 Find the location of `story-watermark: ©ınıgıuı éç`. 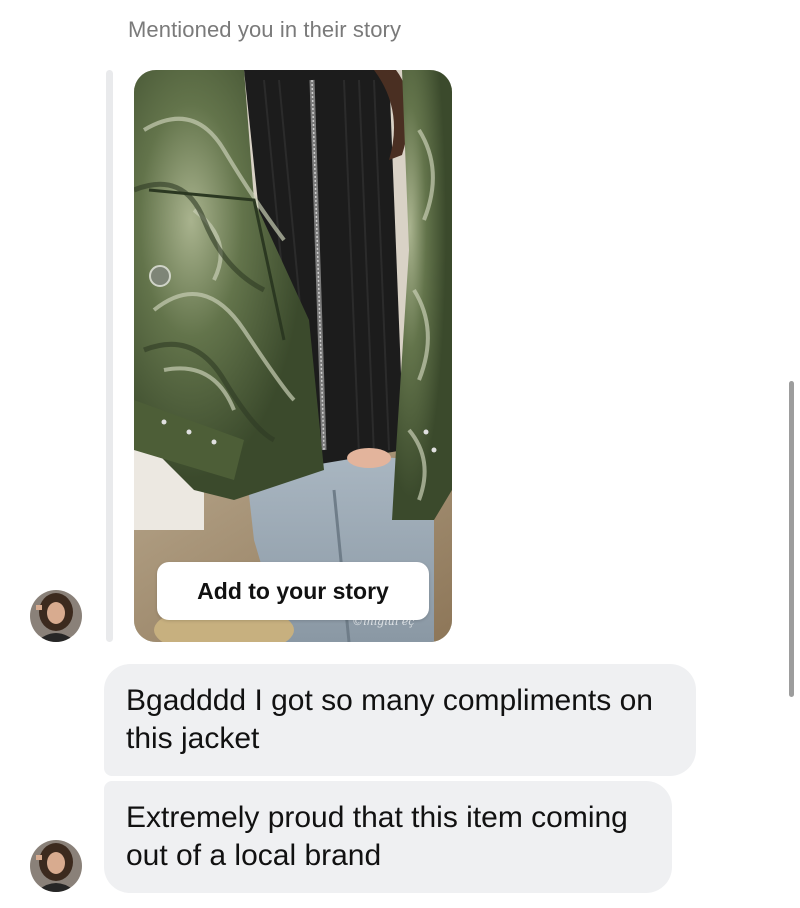

story-watermark: ©ınıgıuı éç is located at coordinates (383, 621).